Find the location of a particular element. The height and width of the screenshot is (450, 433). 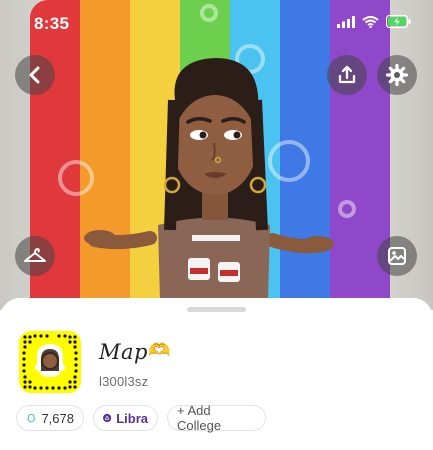

change-outfit-button is located at coordinates (35, 256).